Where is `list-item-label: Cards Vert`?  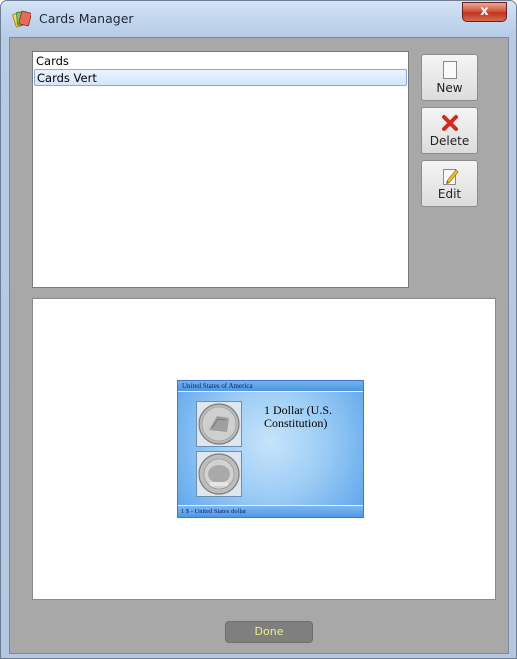
list-item-label: Cards Vert is located at coordinates (67, 78).